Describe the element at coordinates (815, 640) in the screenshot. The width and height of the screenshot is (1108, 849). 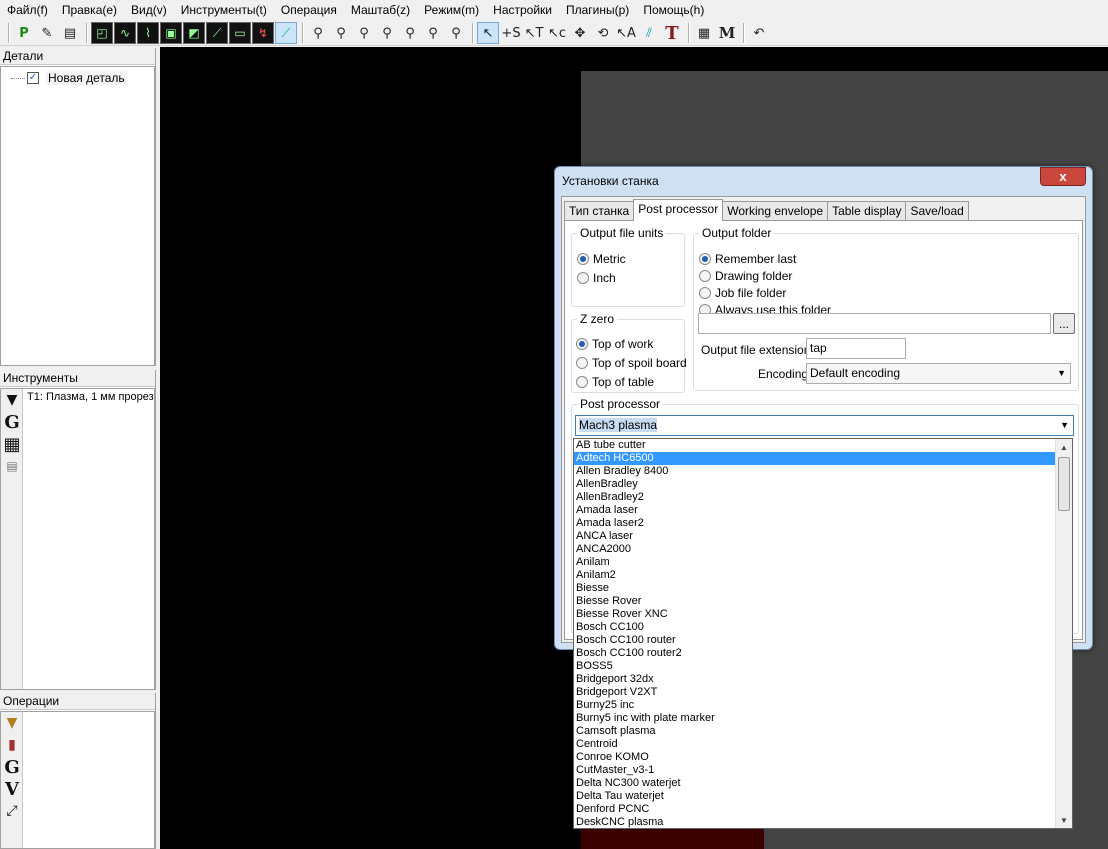
I see `list-item: Bosch CC100 router` at that location.